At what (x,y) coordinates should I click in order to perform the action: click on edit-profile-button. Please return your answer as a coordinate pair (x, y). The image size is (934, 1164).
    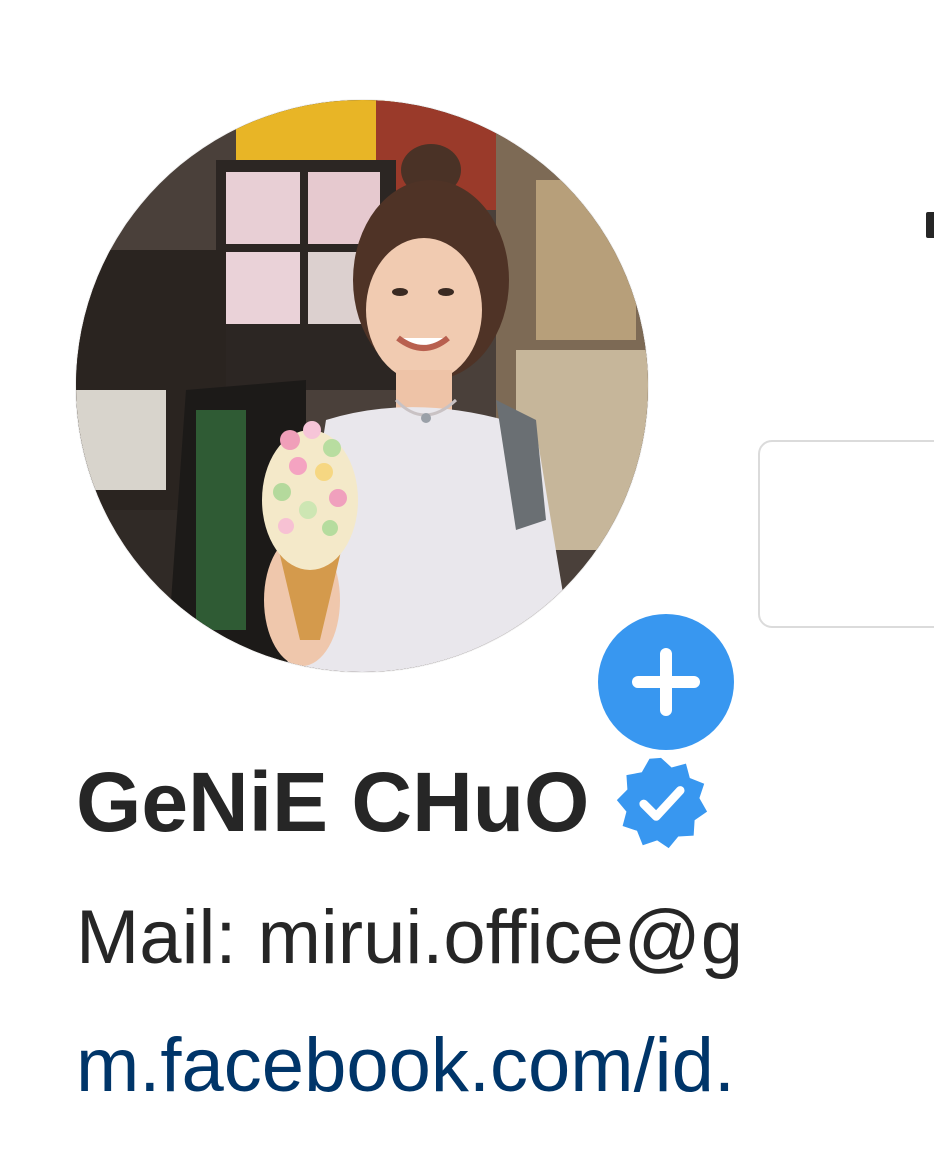
    Looking at the image, I should click on (846, 534).